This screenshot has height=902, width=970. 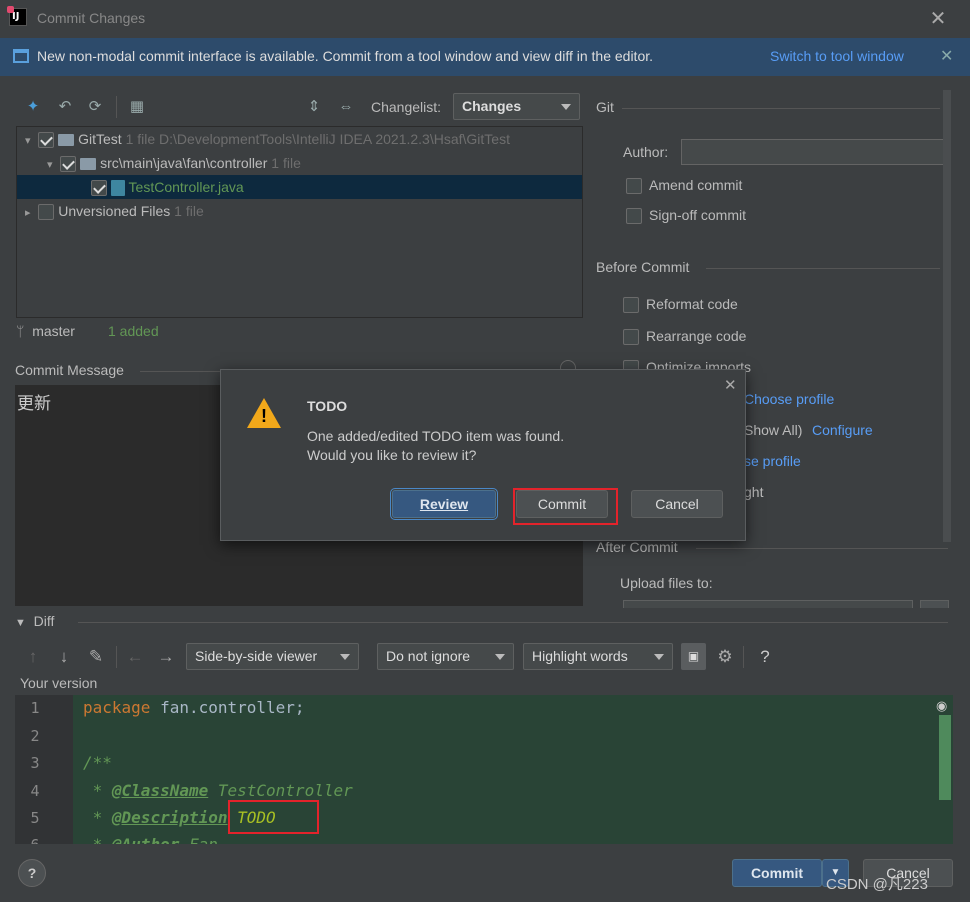 What do you see at coordinates (598, 656) in the screenshot?
I see `highlight-mode-dropdown: Highlight words` at bounding box center [598, 656].